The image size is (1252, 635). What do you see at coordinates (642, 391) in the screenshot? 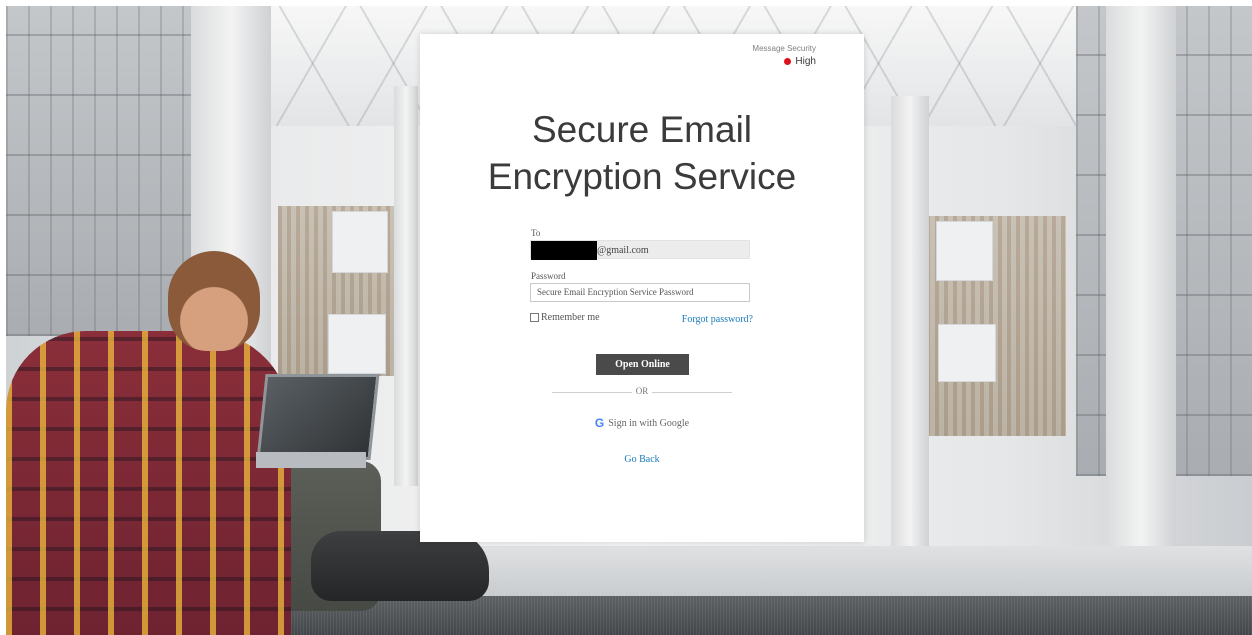
I see `or-text: OR` at bounding box center [642, 391].